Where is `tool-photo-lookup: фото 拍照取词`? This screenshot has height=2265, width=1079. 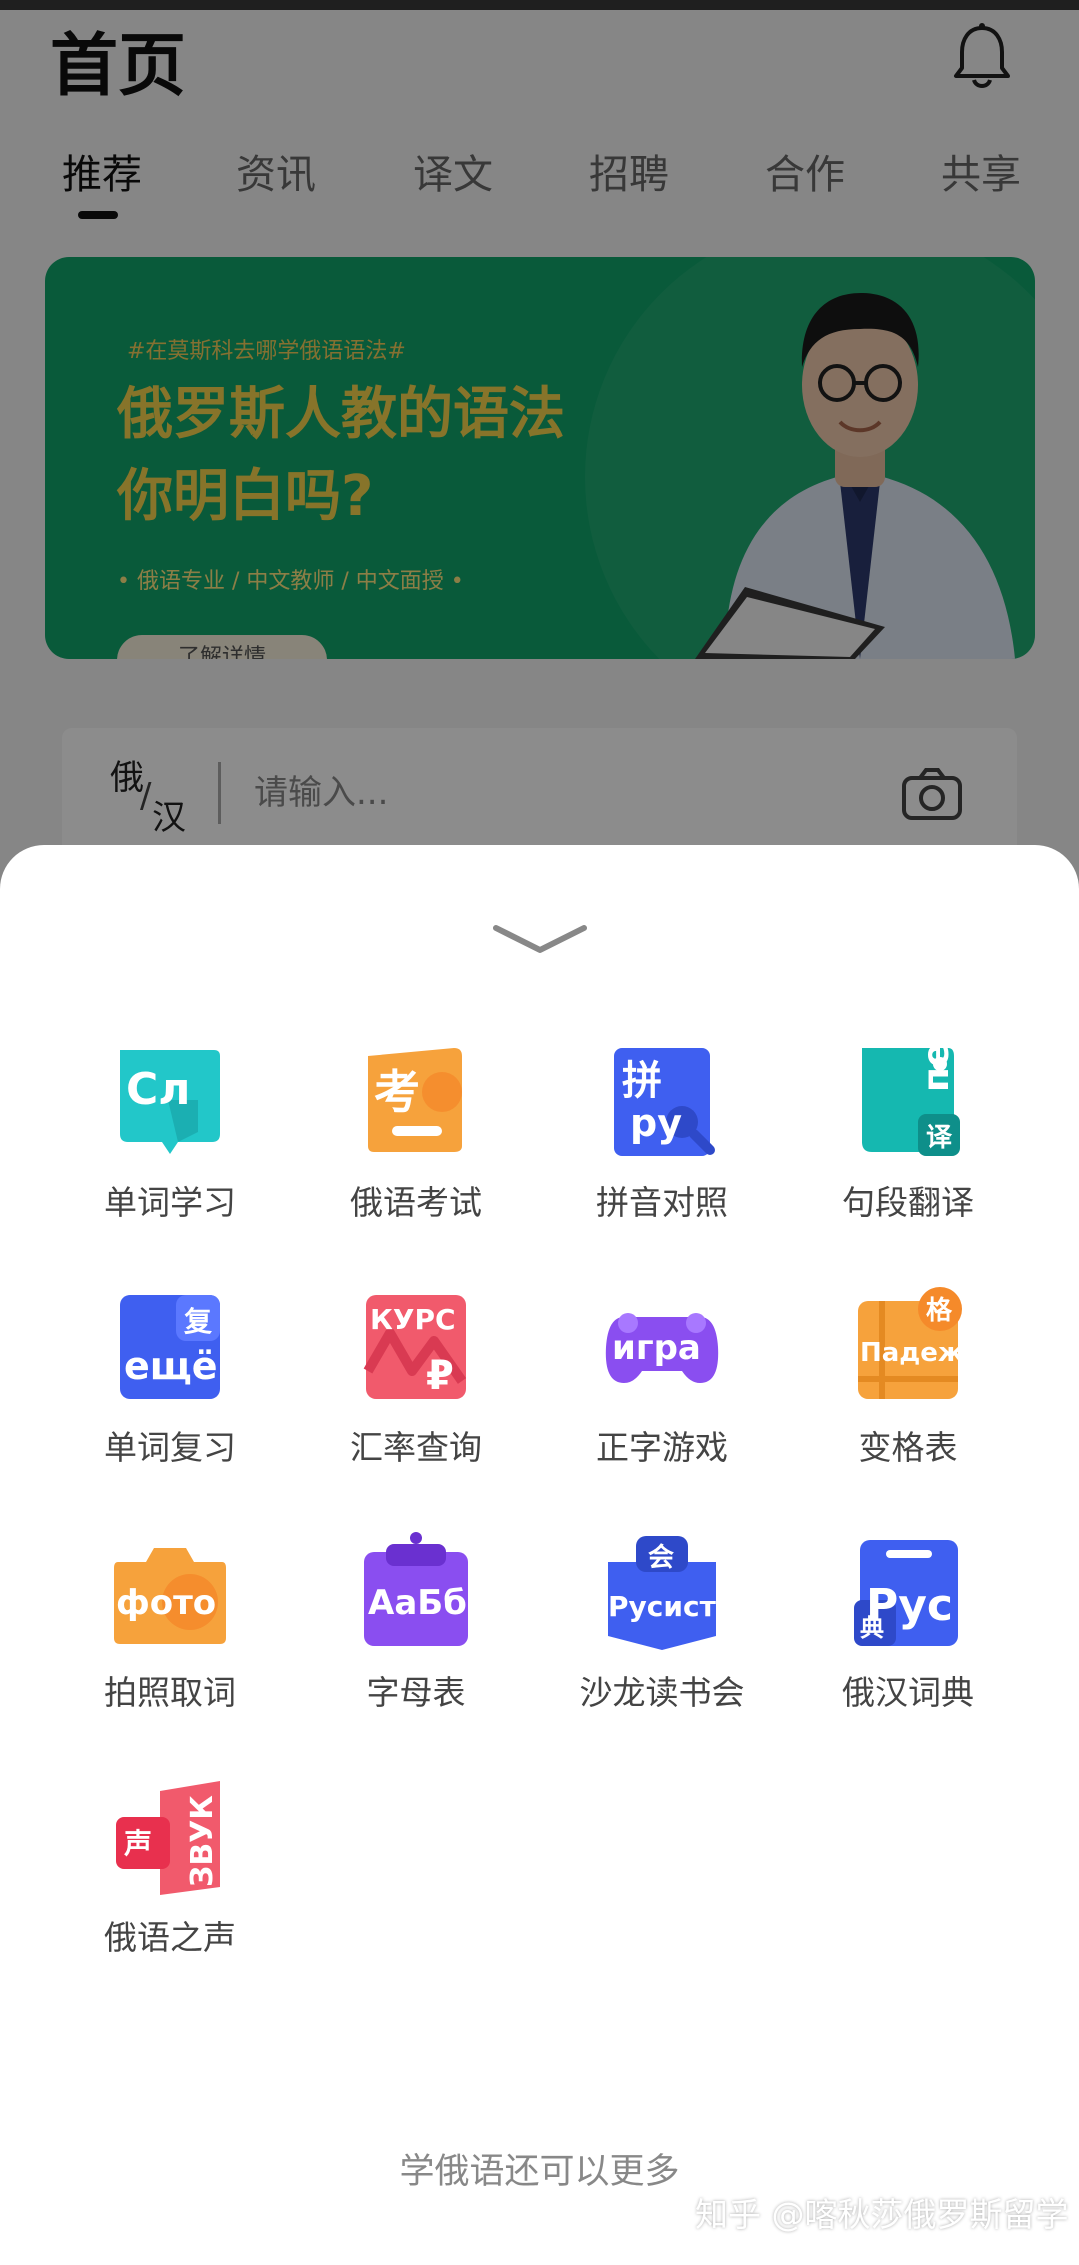
tool-photo-lookup: фото 拍照取词 is located at coordinates (170, 1642).